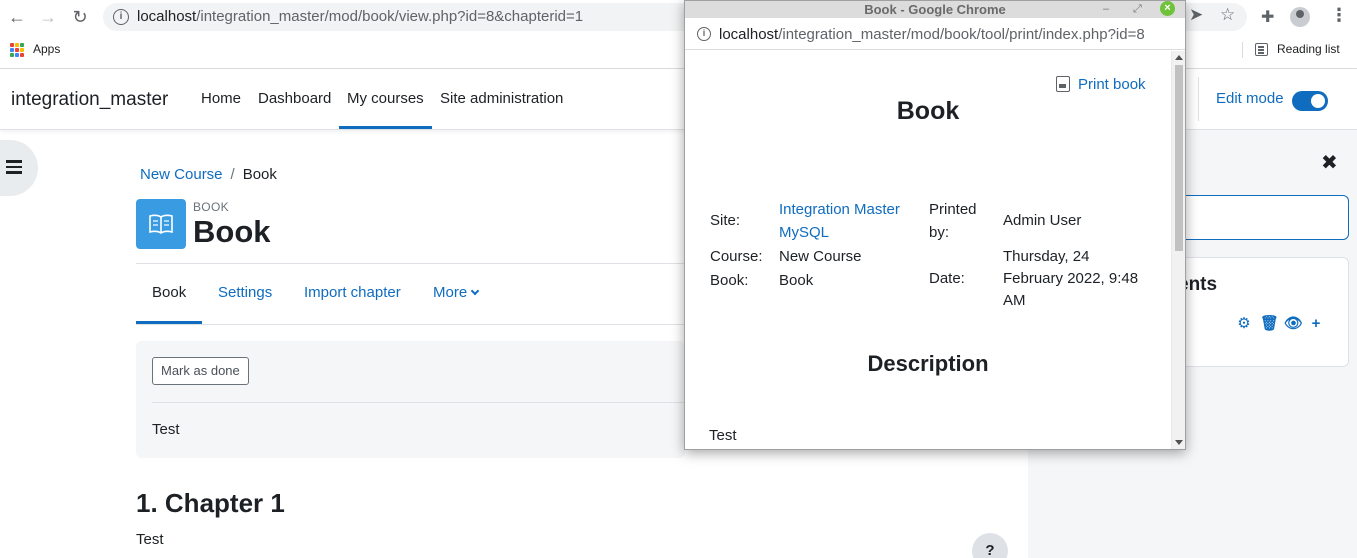  What do you see at coordinates (1244, 324) in the screenshot?
I see `gear-icon: ⚙` at bounding box center [1244, 324].